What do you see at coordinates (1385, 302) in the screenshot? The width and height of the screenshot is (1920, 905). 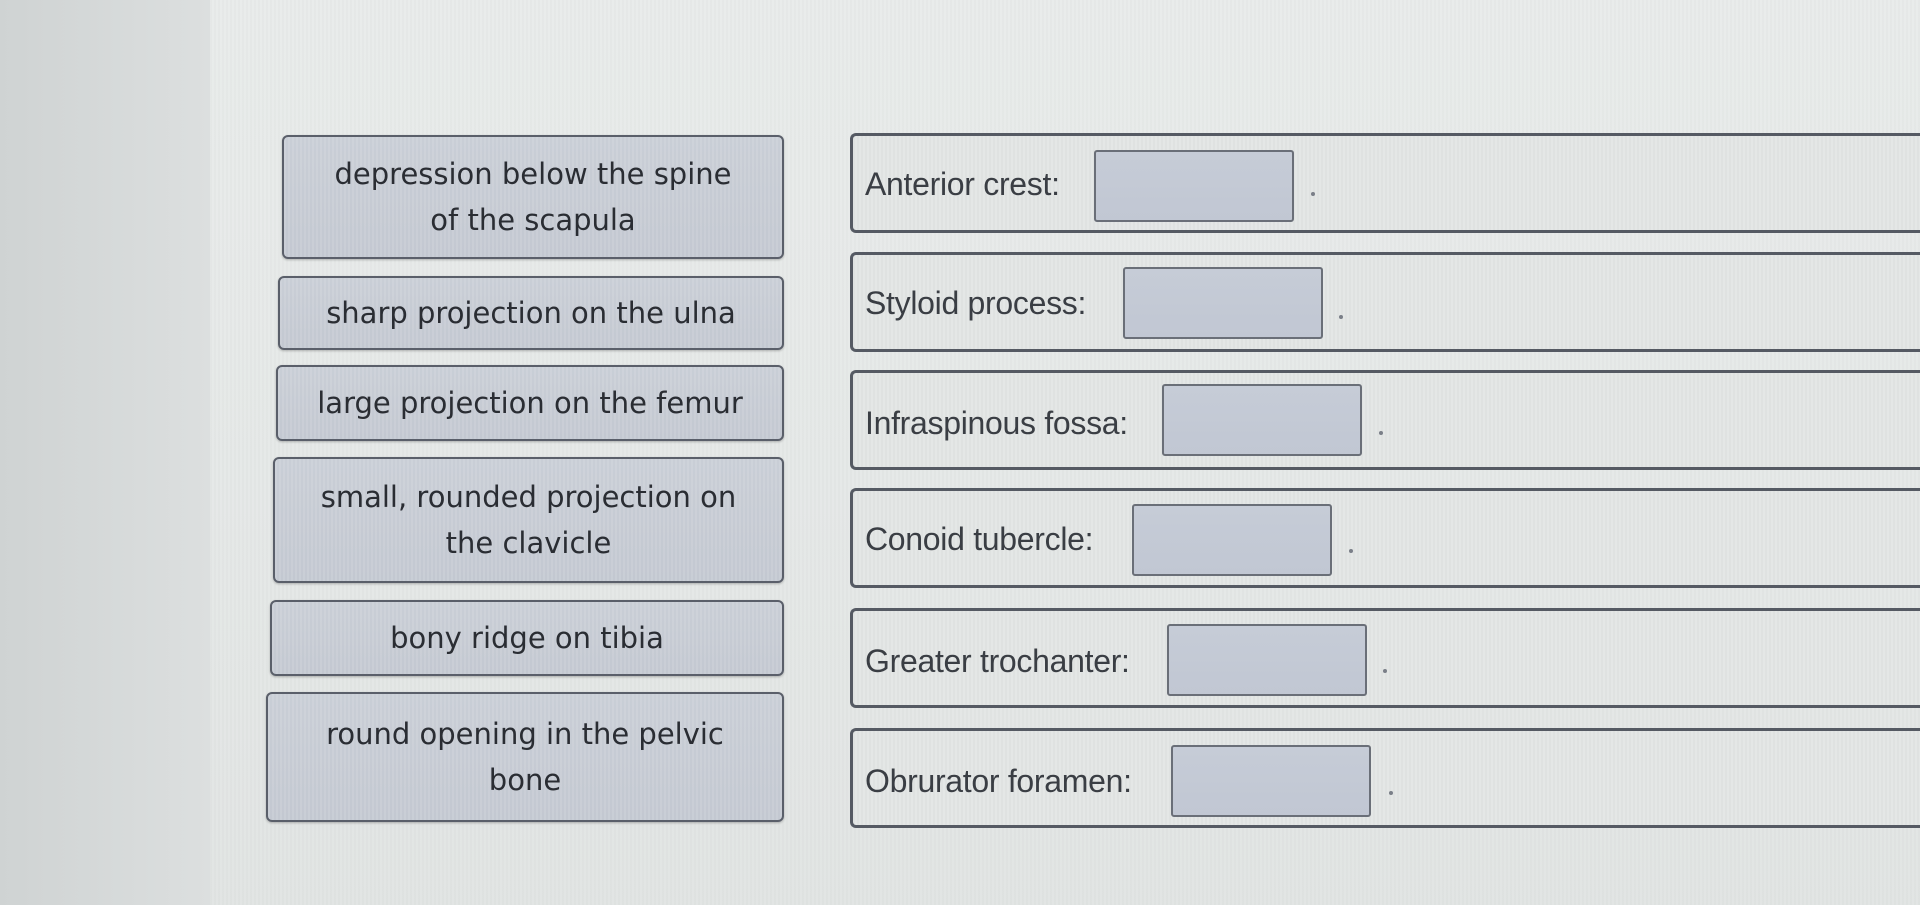 I see `target-row-2: Styloid process:` at bounding box center [1385, 302].